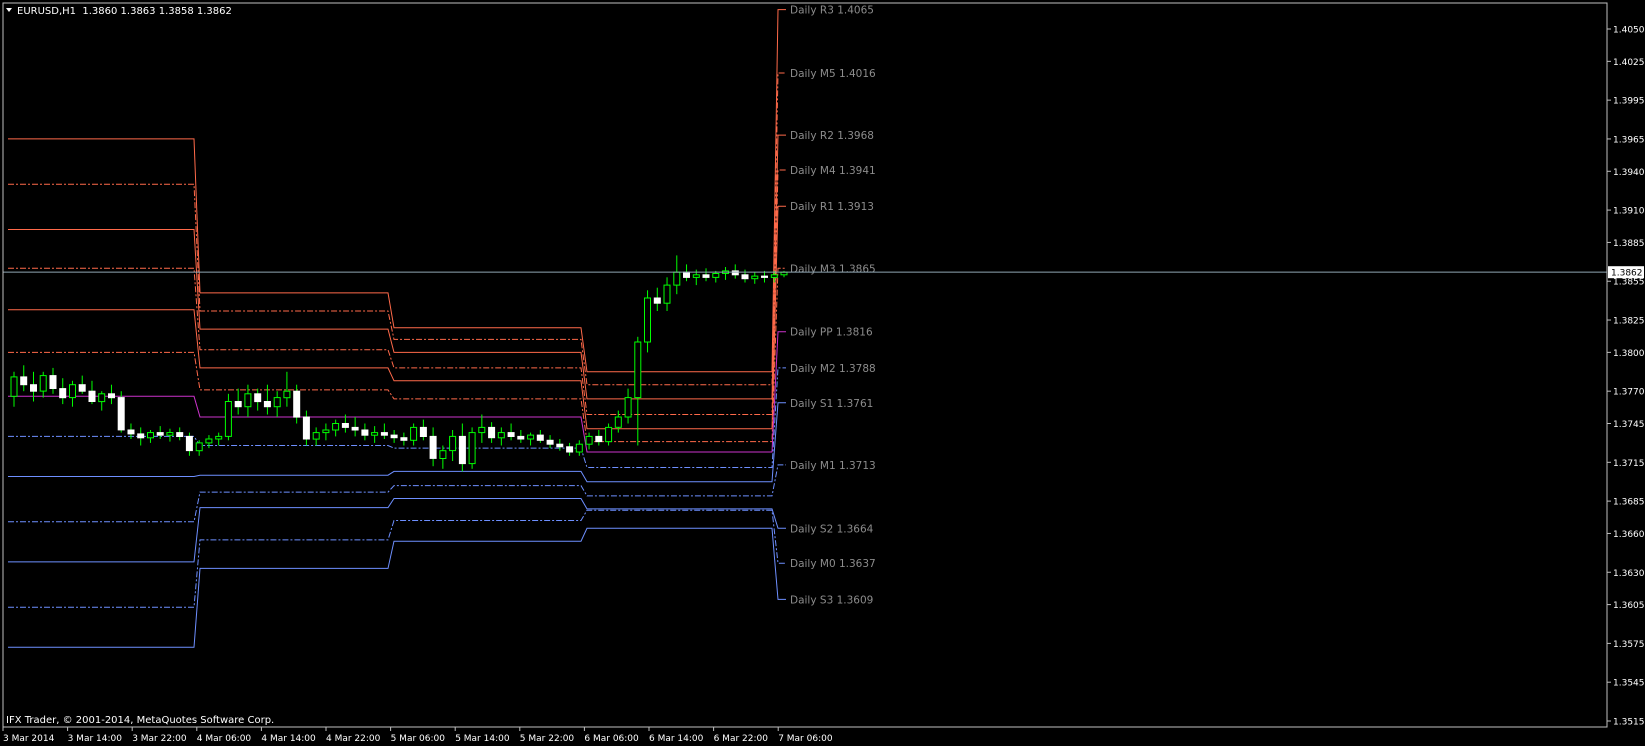 This screenshot has width=1645, height=746. Describe the element at coordinates (833, 74) in the screenshot. I see `level-label-m5: Daily M5 1.4016` at that location.